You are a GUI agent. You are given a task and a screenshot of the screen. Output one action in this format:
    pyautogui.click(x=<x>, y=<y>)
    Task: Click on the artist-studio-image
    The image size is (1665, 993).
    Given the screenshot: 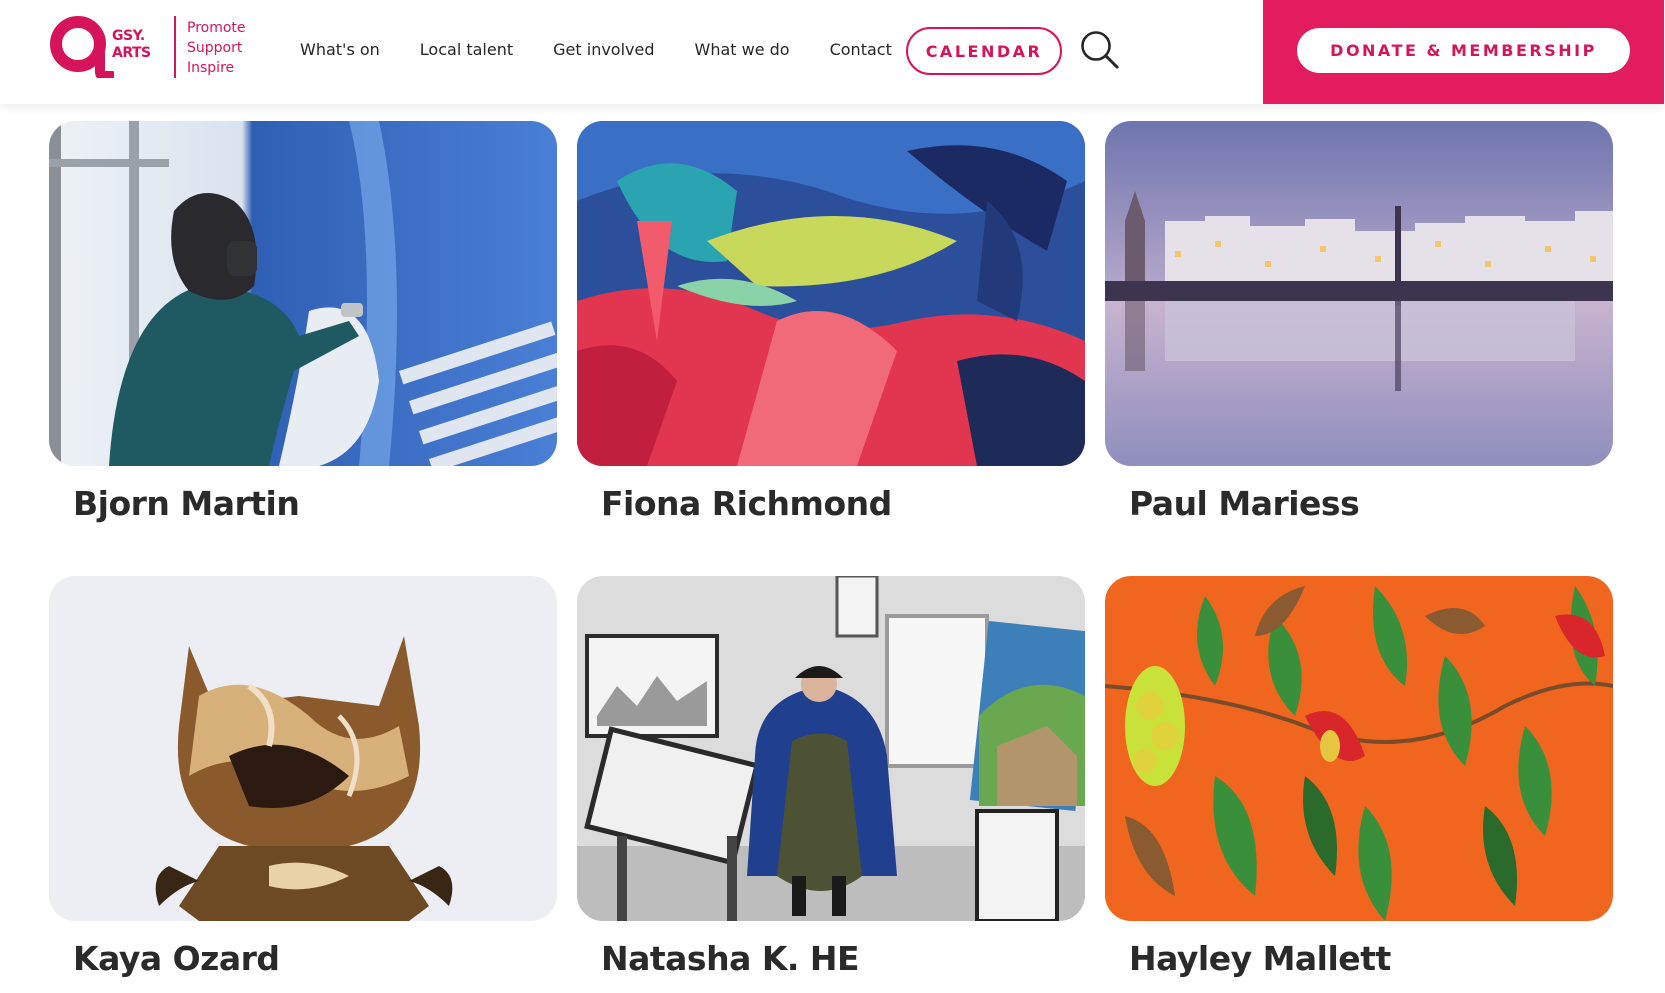 What is the action you would take?
    pyautogui.click(x=831, y=748)
    